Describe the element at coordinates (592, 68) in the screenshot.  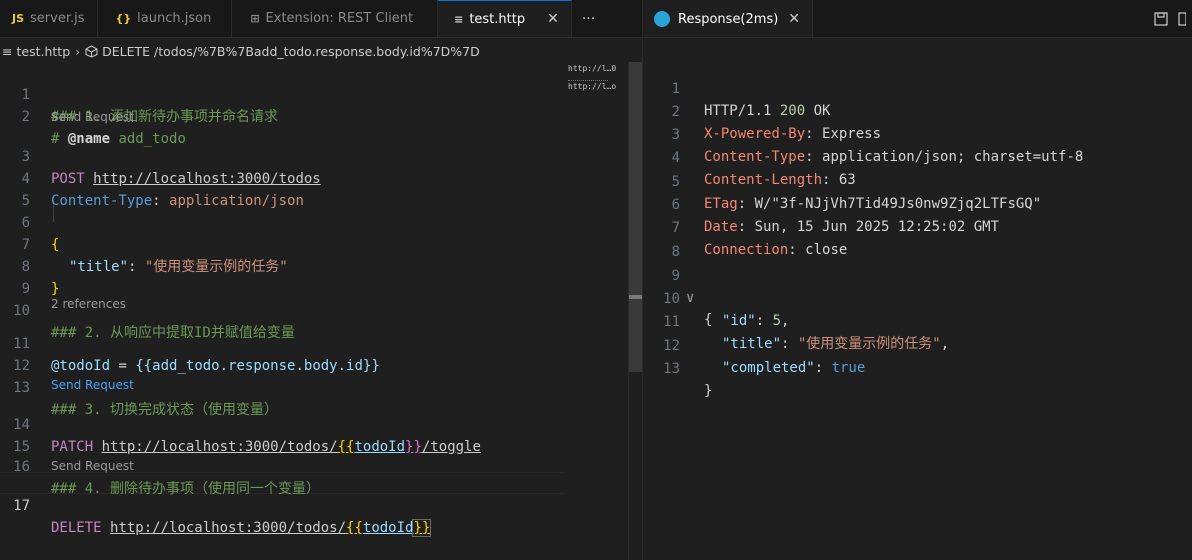
I see `minimap-line: http://l…0` at that location.